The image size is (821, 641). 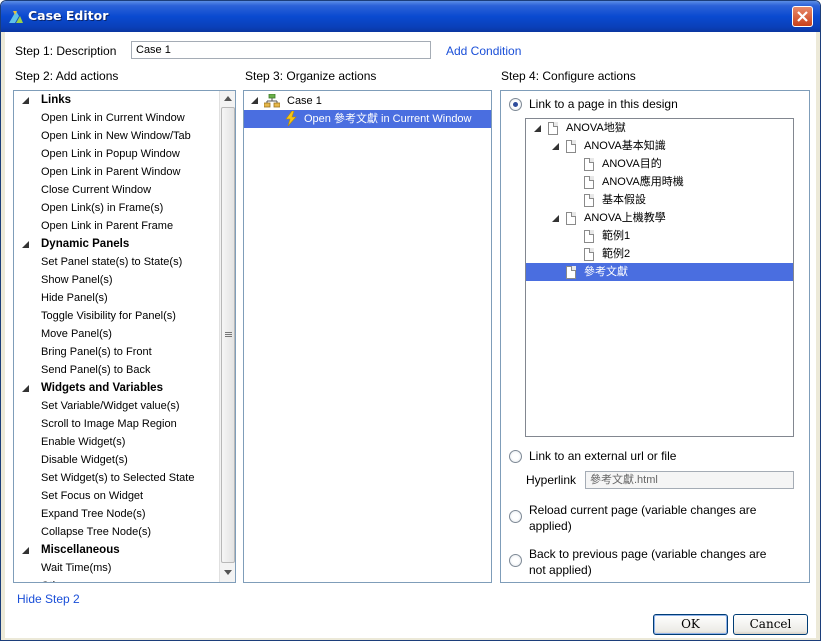 I want to click on action-item: Enable Widget(s), so click(x=83, y=442).